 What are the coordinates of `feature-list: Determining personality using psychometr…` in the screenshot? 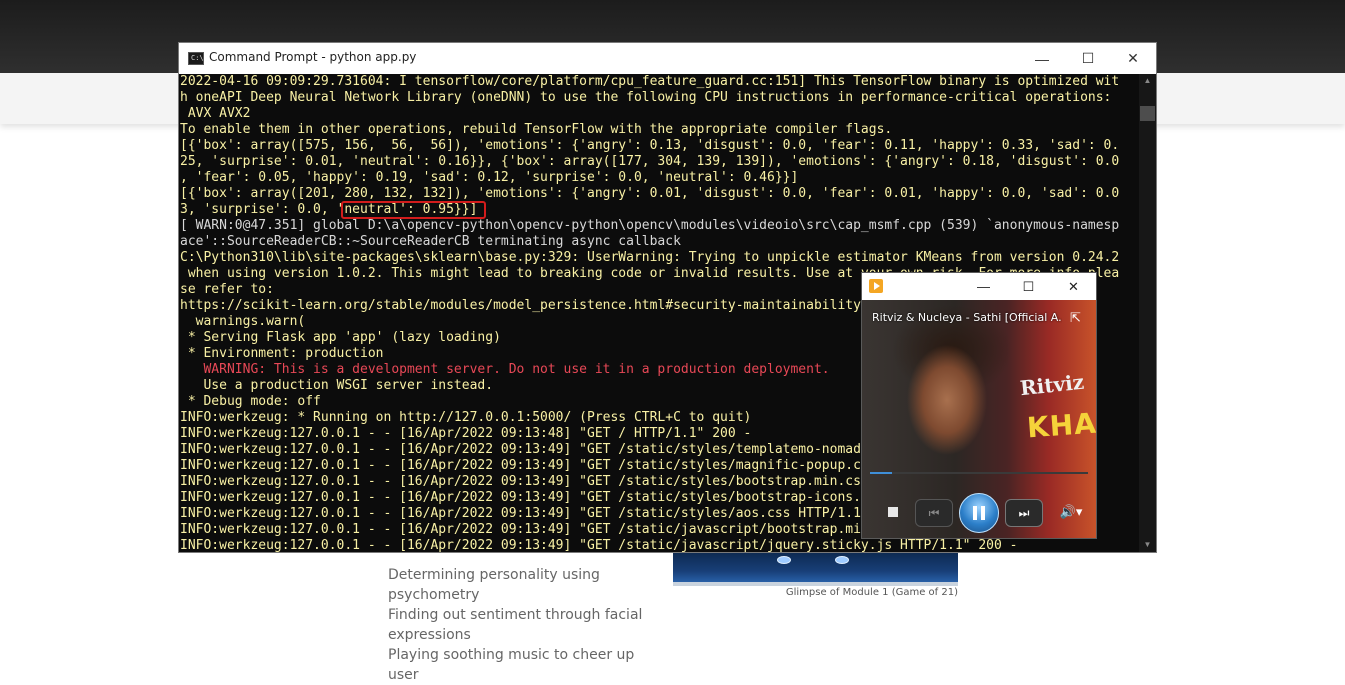 It's located at (523, 625).